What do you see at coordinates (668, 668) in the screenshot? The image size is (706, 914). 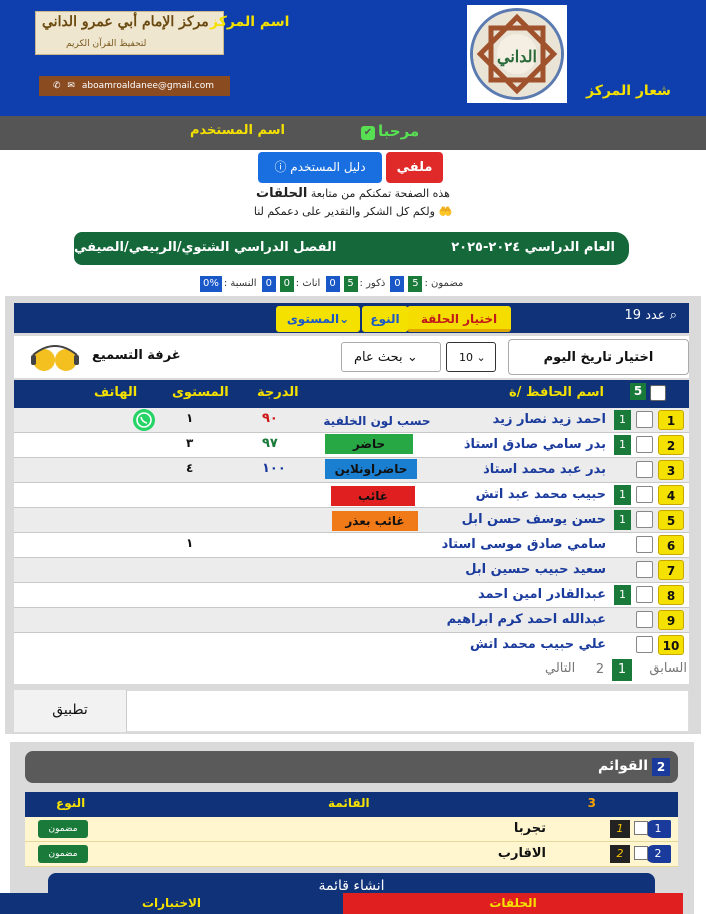 I see `prev-page: السابق` at bounding box center [668, 668].